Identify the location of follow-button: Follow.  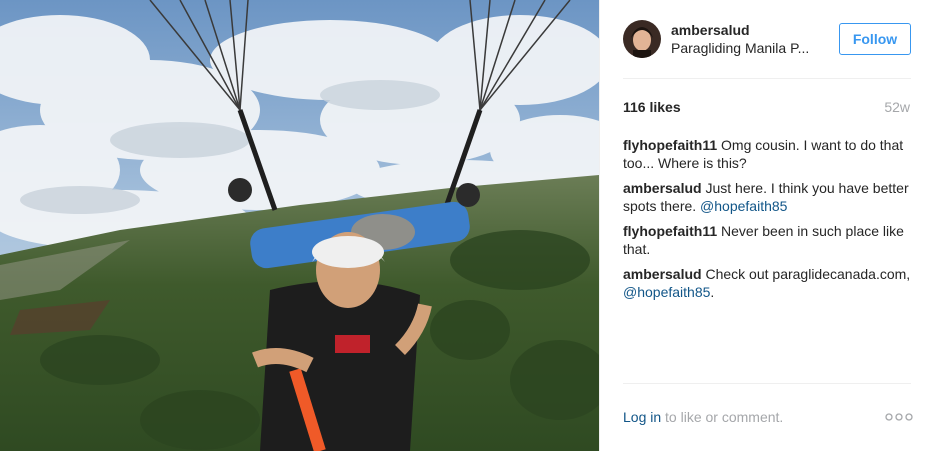
(875, 39).